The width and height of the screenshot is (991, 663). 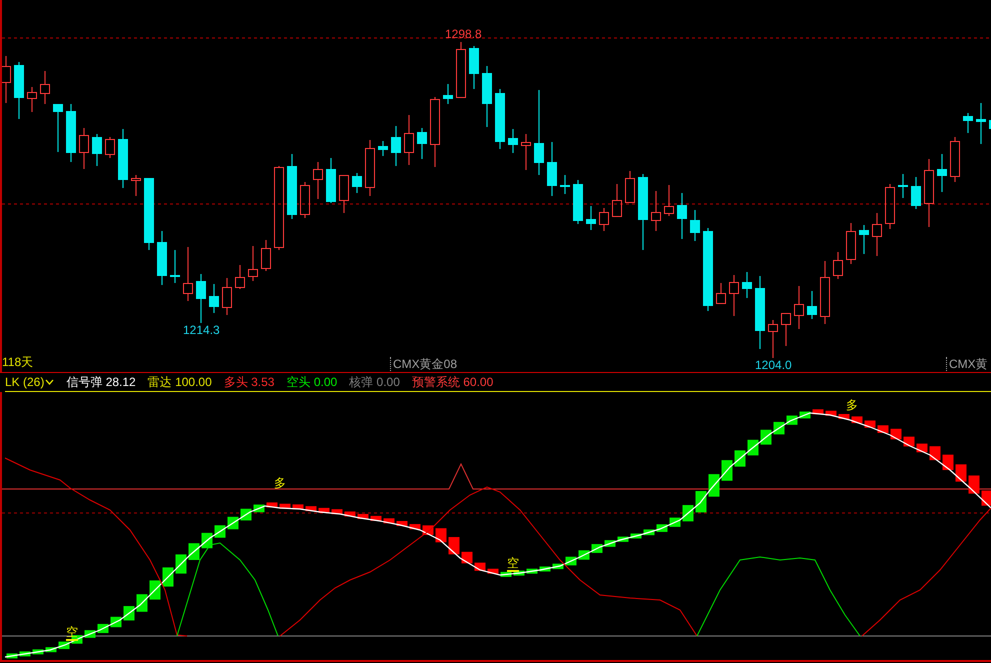 I want to click on indicator-value: 雷达 100.00, so click(x=180, y=382).